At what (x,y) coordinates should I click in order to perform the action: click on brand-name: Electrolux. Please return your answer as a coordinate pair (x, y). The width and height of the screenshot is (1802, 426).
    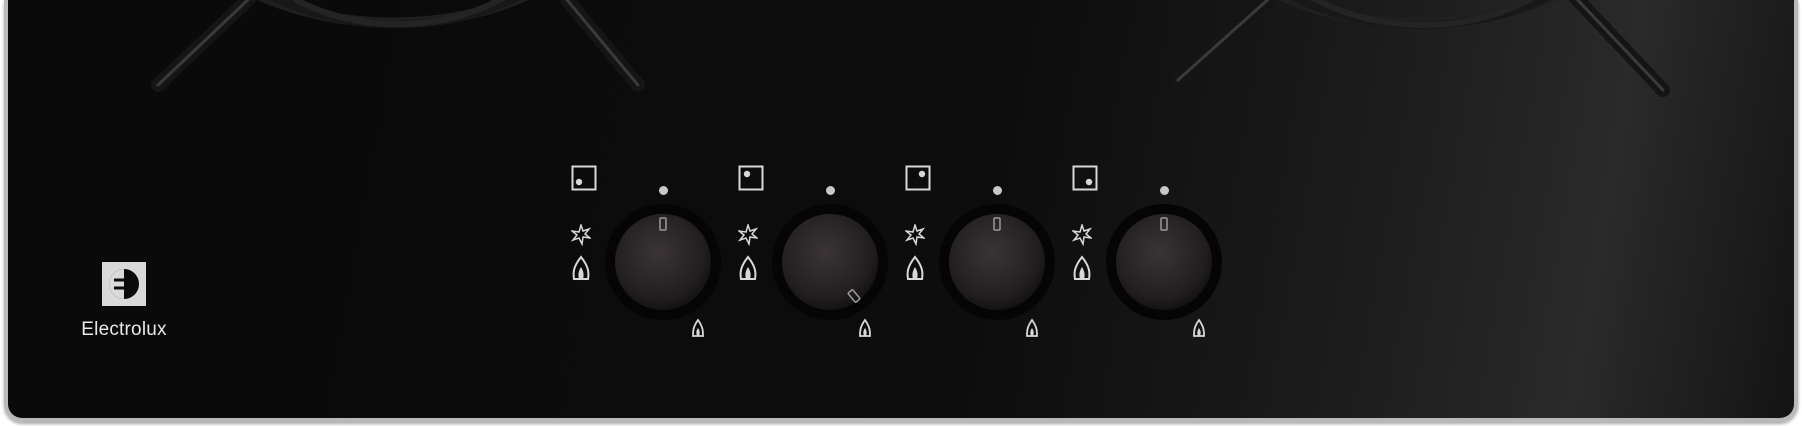
    Looking at the image, I should click on (124, 329).